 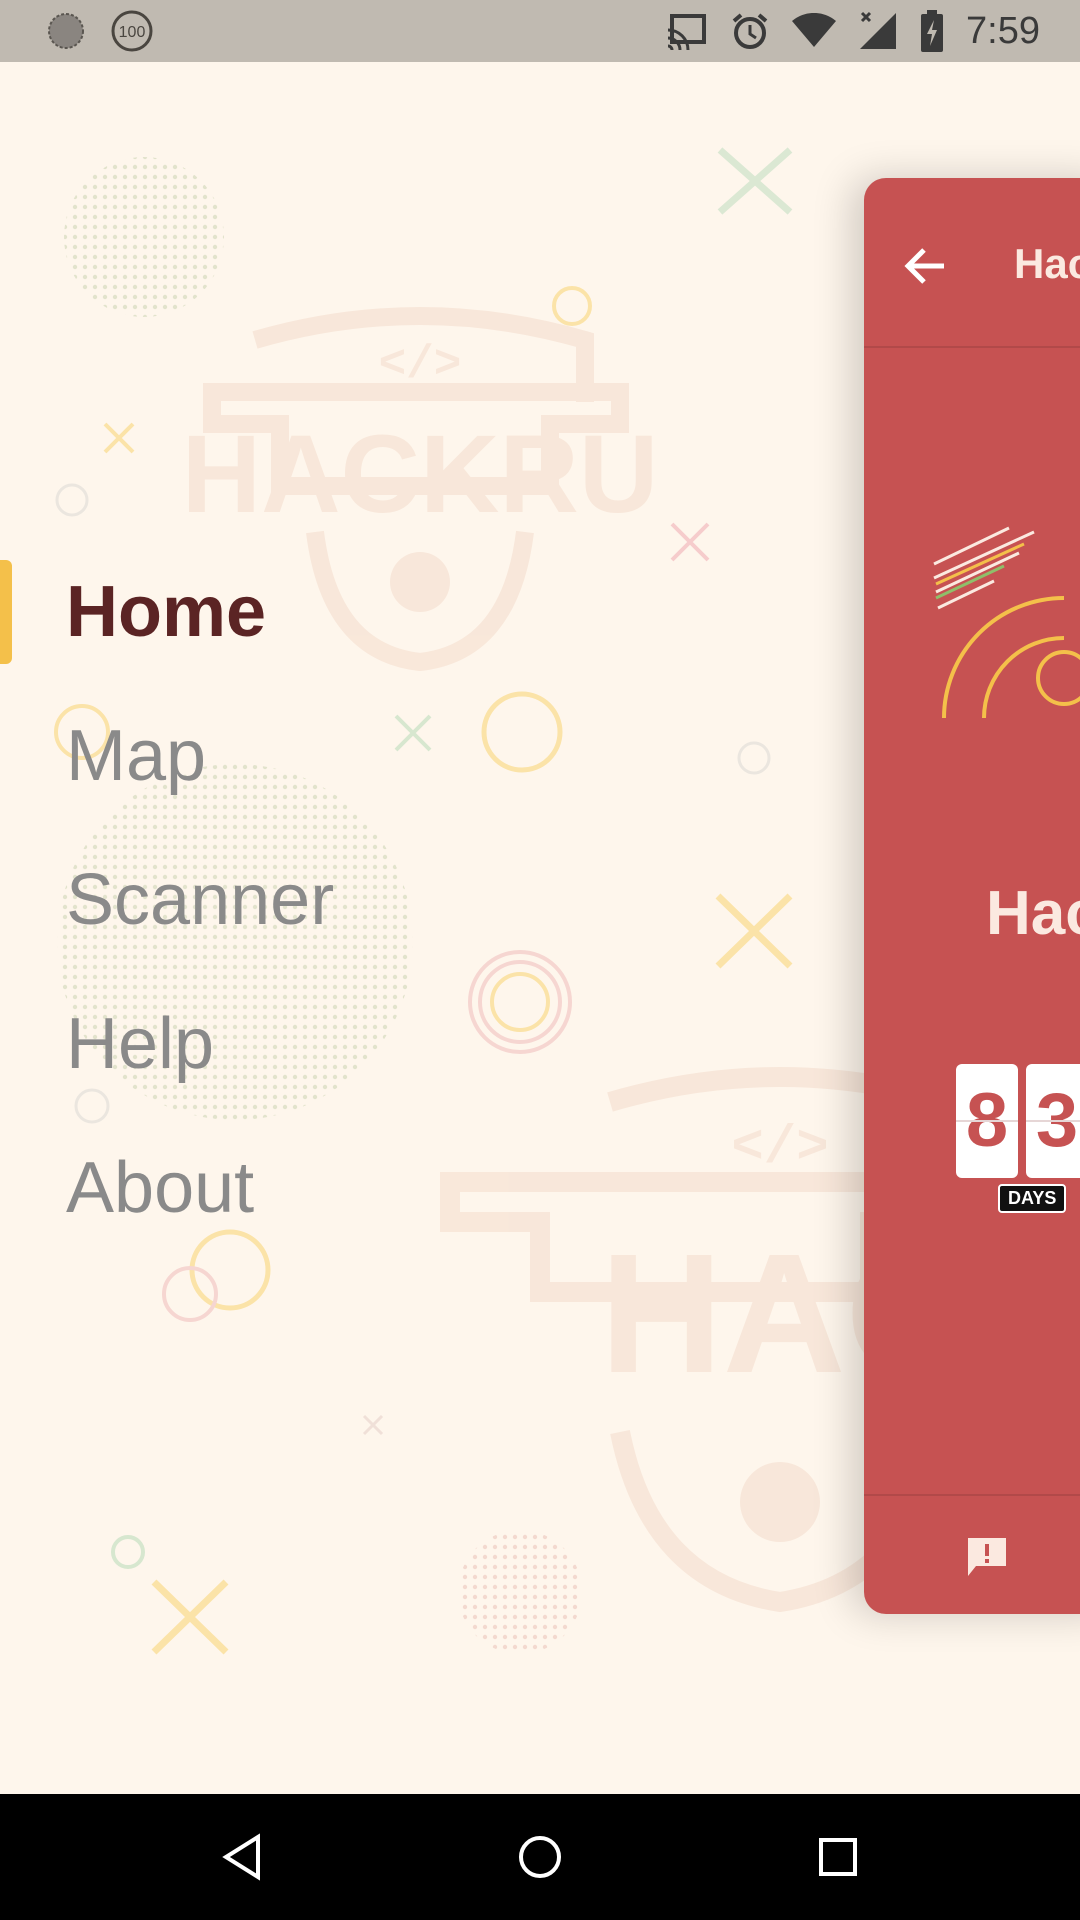 I want to click on countdown-digit: 3, so click(x=1053, y=1121).